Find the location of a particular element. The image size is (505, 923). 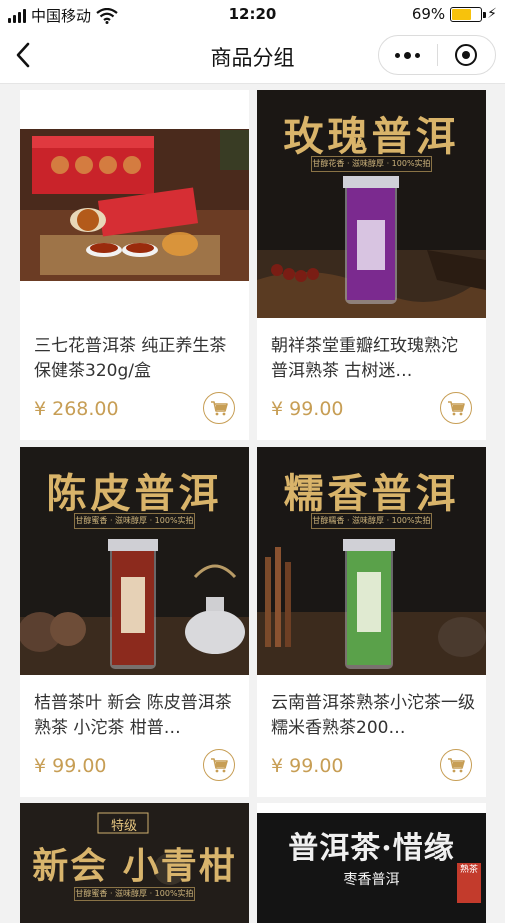

nav-bar: 商品分组 is located at coordinates (252, 56).